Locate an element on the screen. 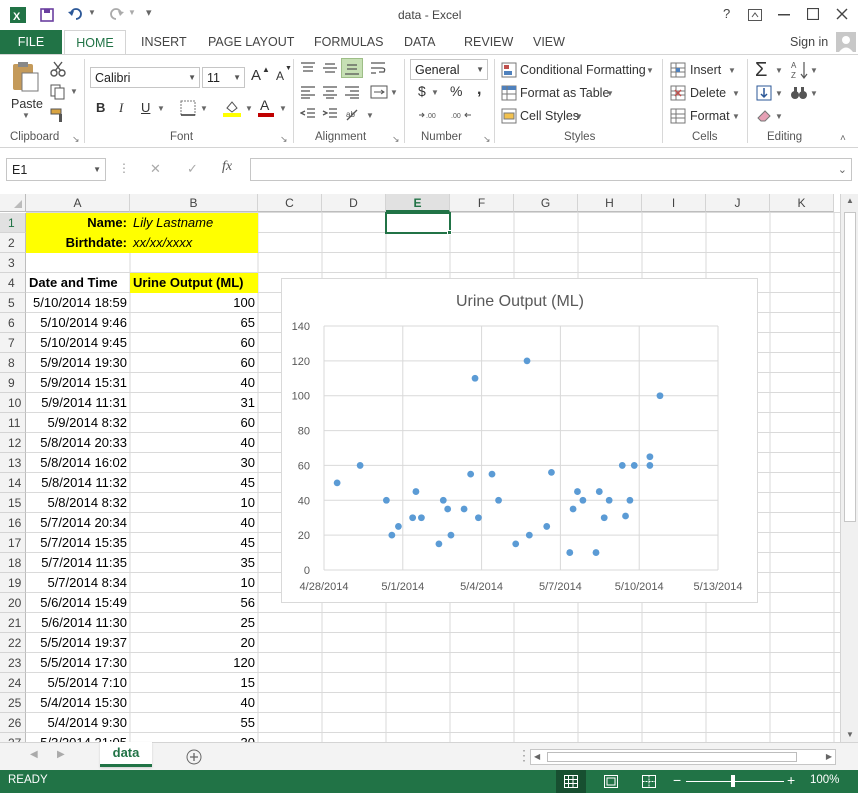 The width and height of the screenshot is (858, 793). account-avatar-icon is located at coordinates (846, 42).